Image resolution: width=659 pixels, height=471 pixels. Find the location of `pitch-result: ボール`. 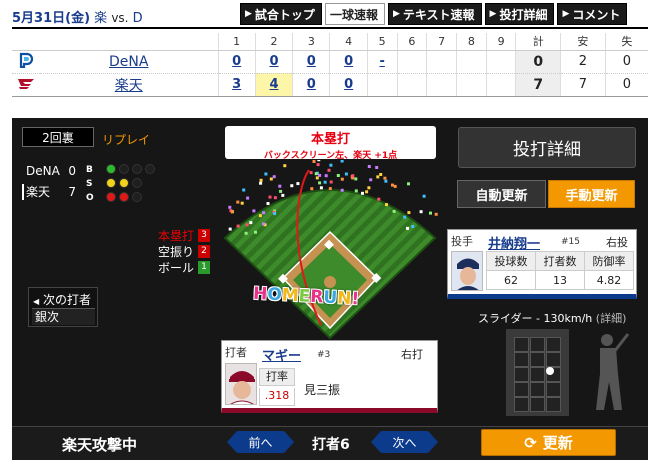

pitch-result: ボール is located at coordinates (175, 267).